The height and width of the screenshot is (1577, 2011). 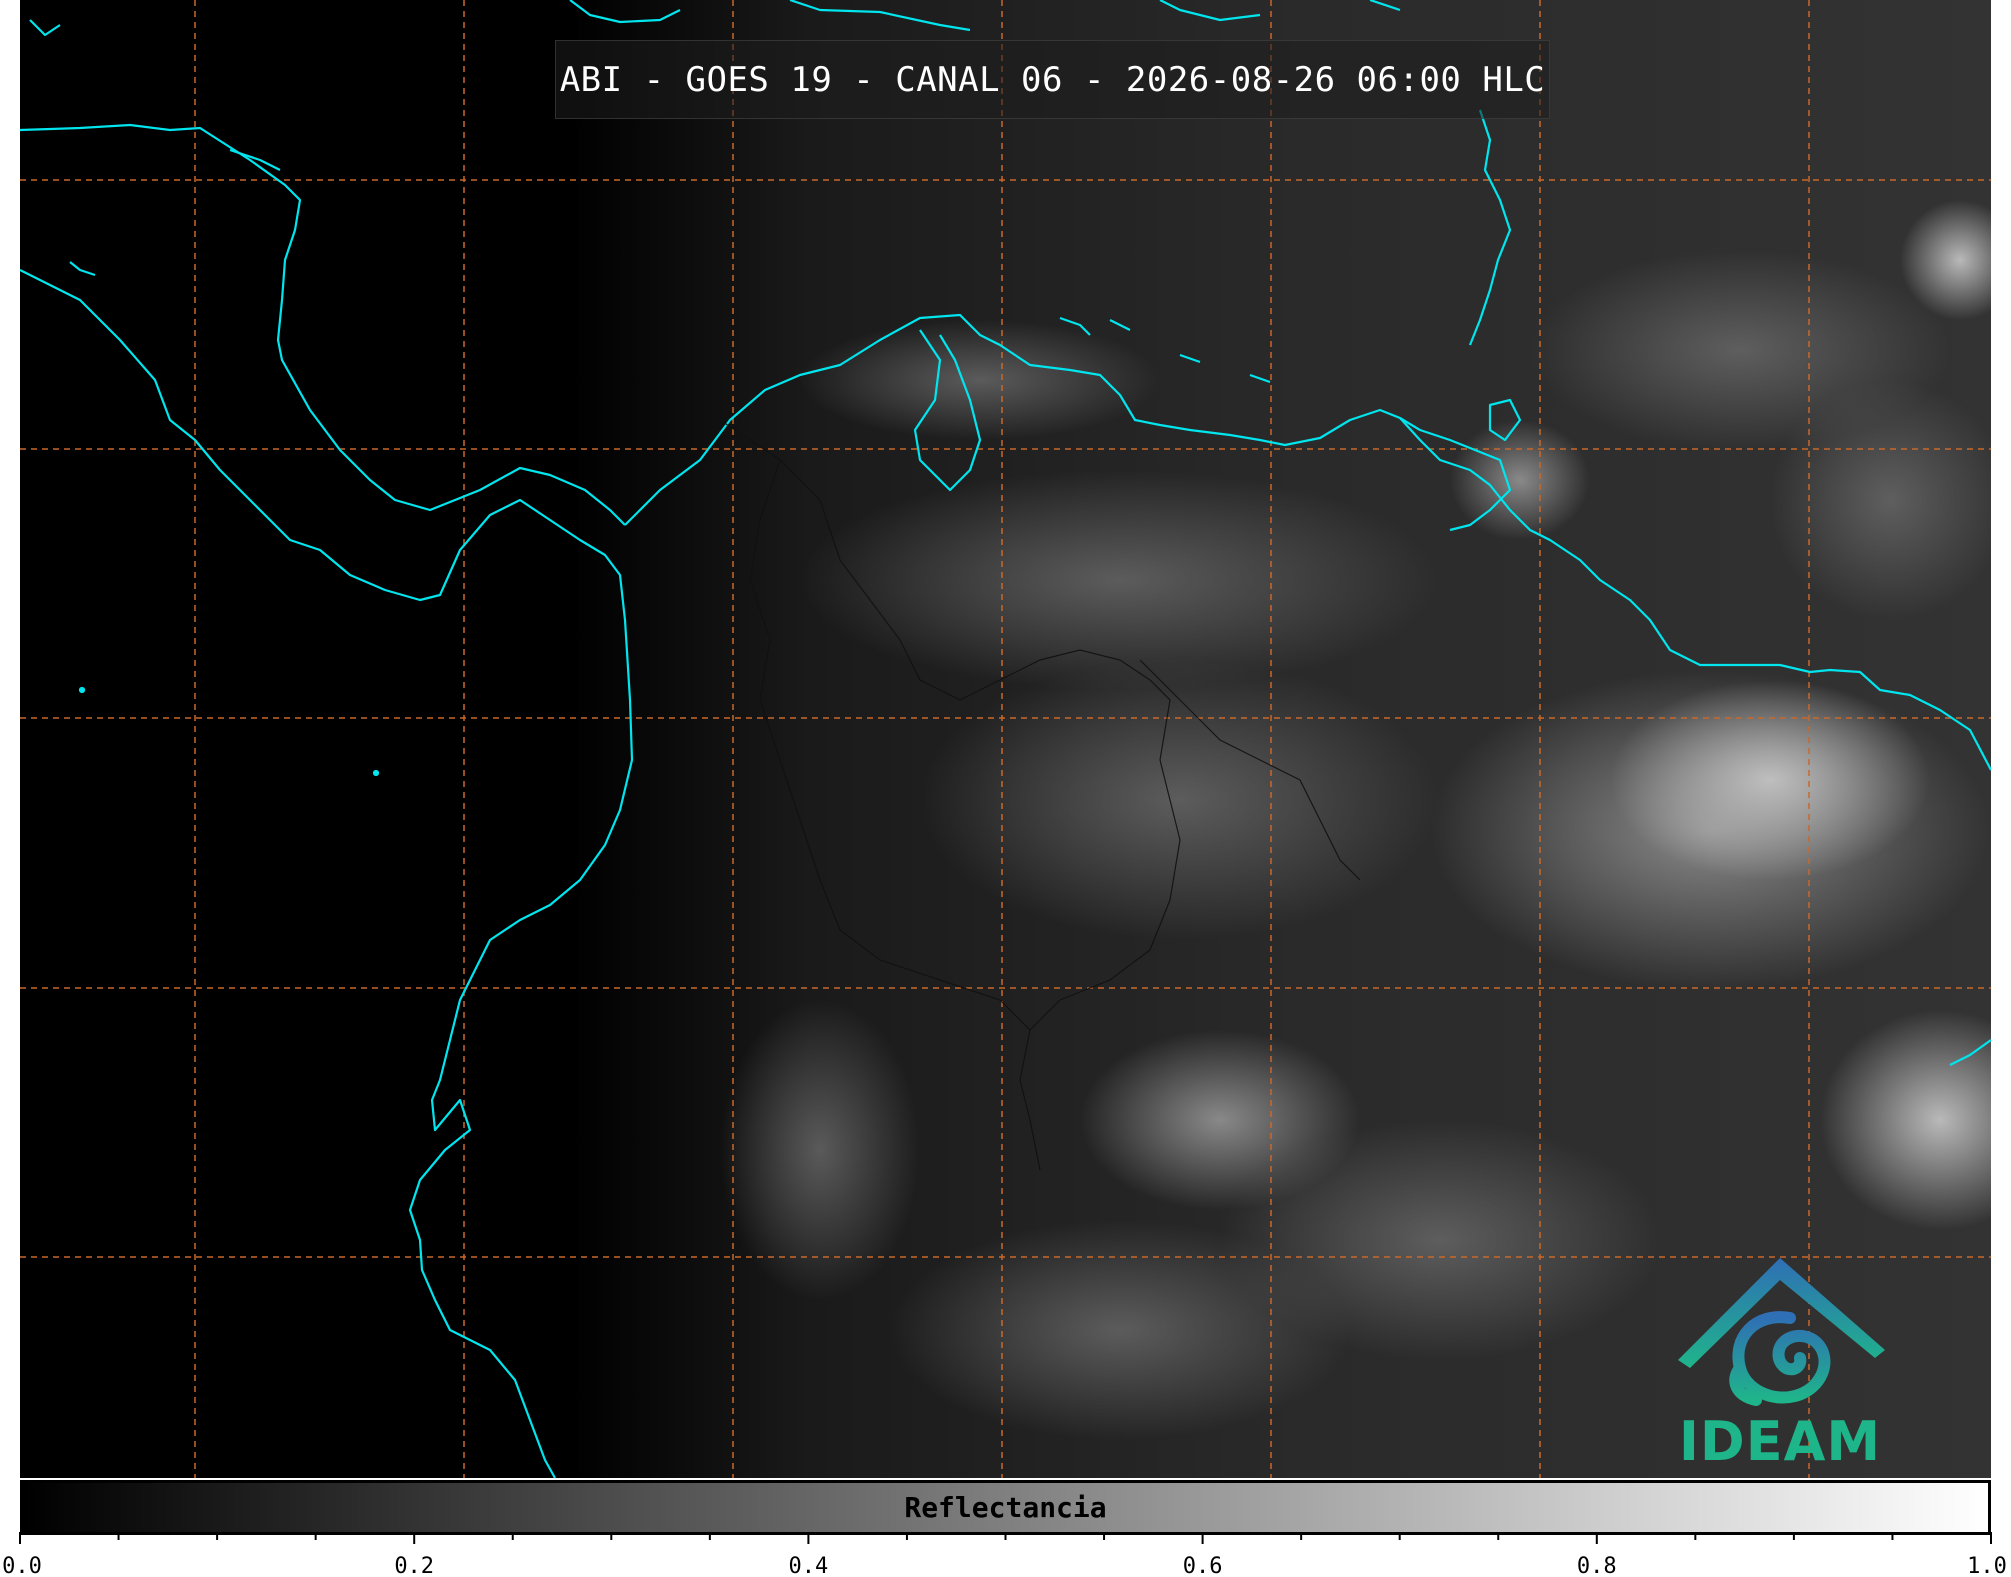 I want to click on colorbar: Reflectancia, so click(x=1005, y=1507).